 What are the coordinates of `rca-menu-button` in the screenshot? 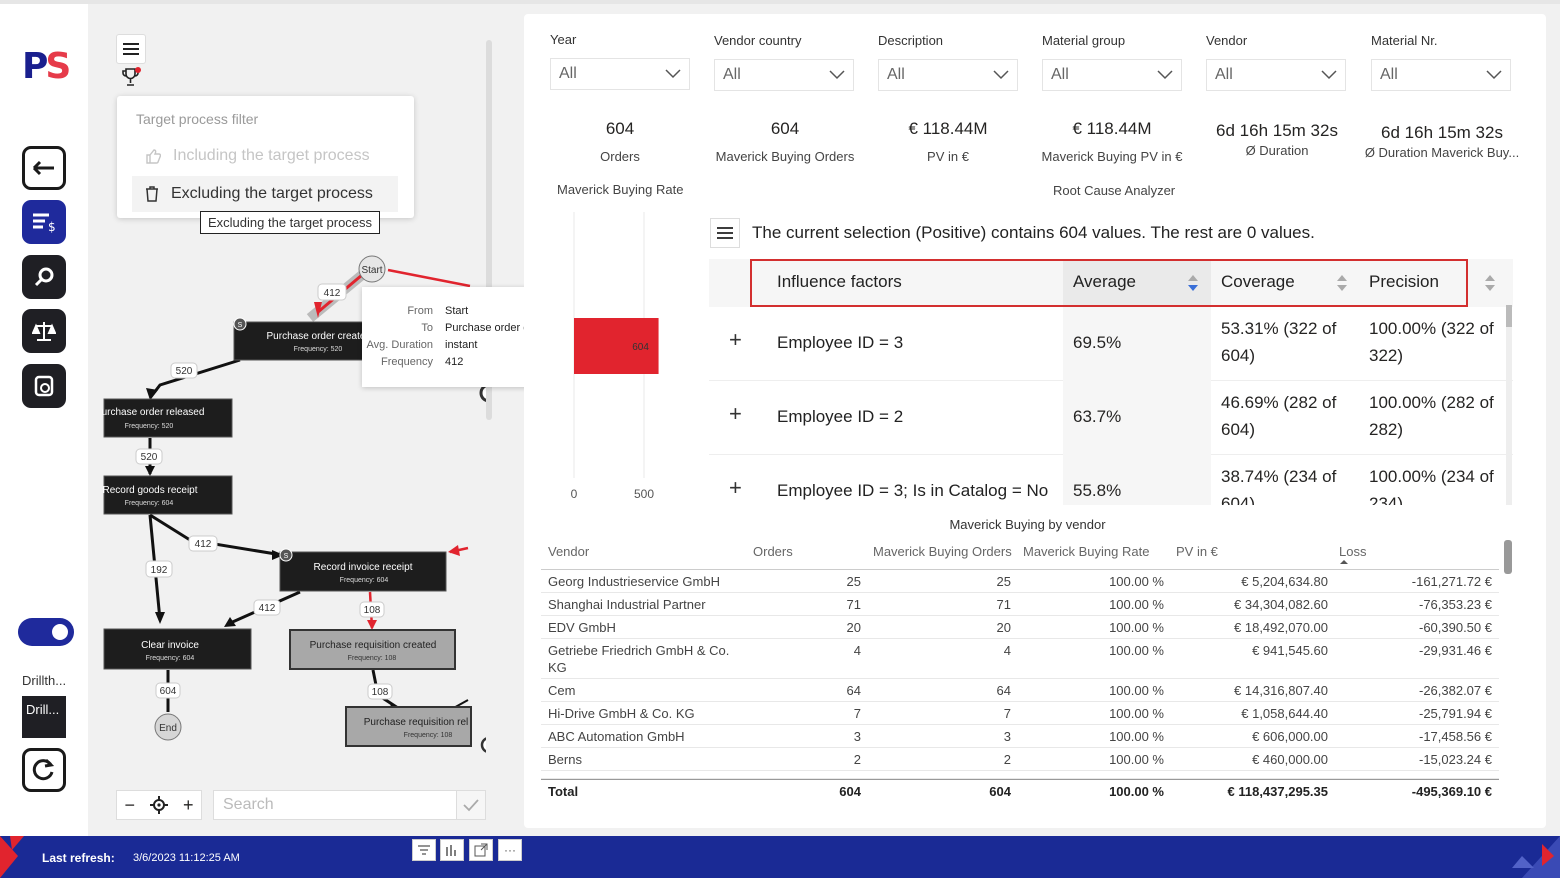 It's located at (725, 233).